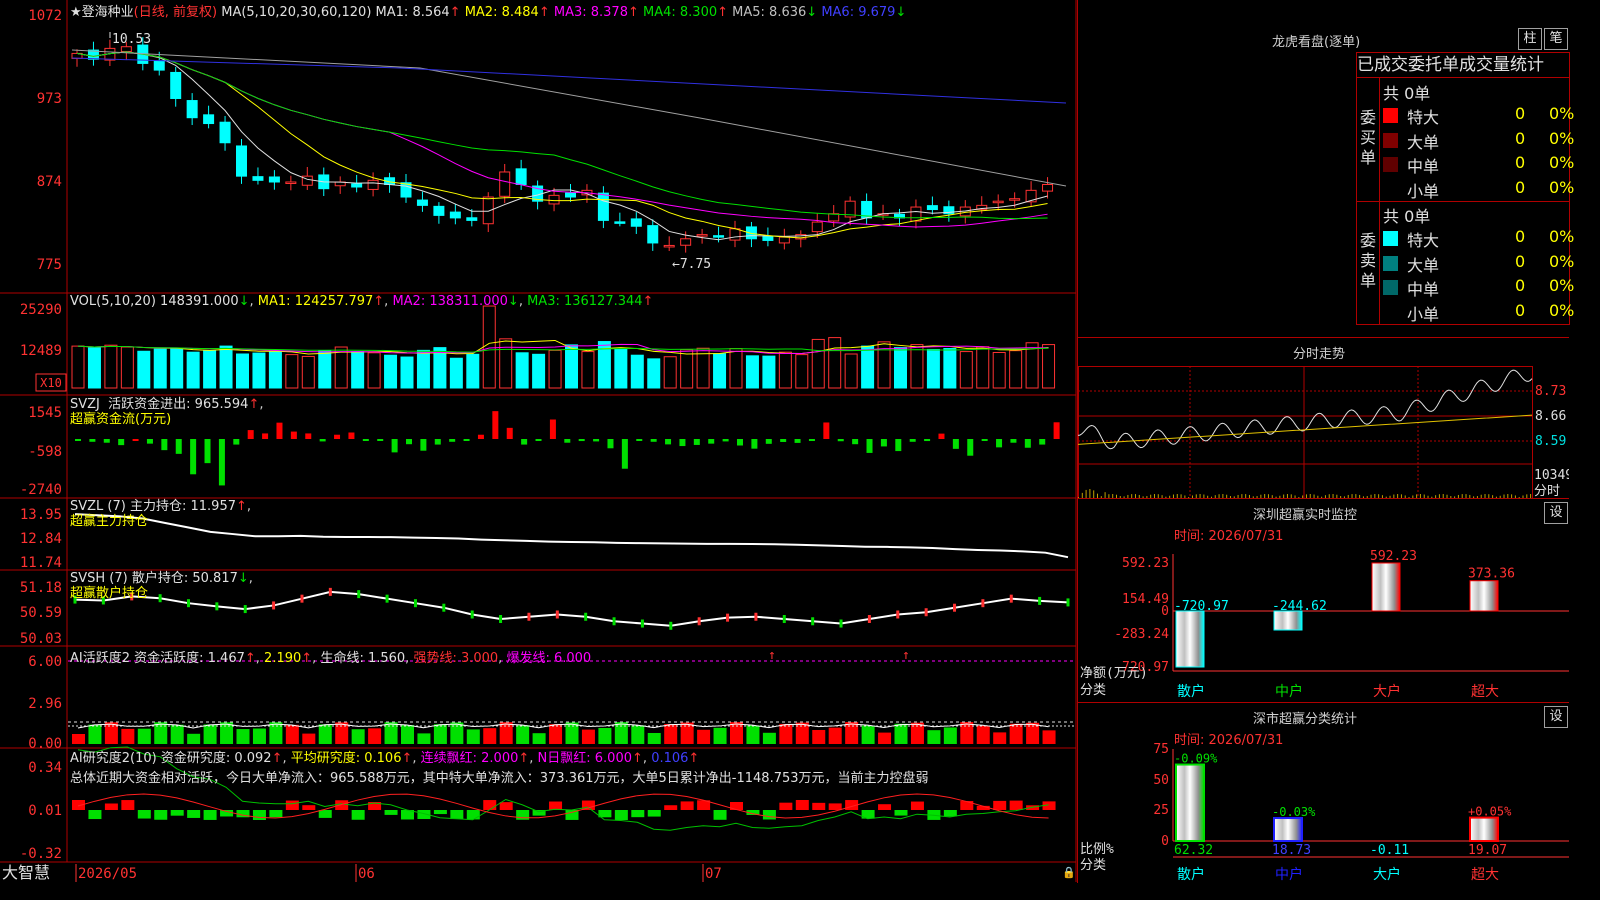 The height and width of the screenshot is (900, 1600). Describe the element at coordinates (1368, 260) in the screenshot. I see `sell-label: 委卖单` at that location.